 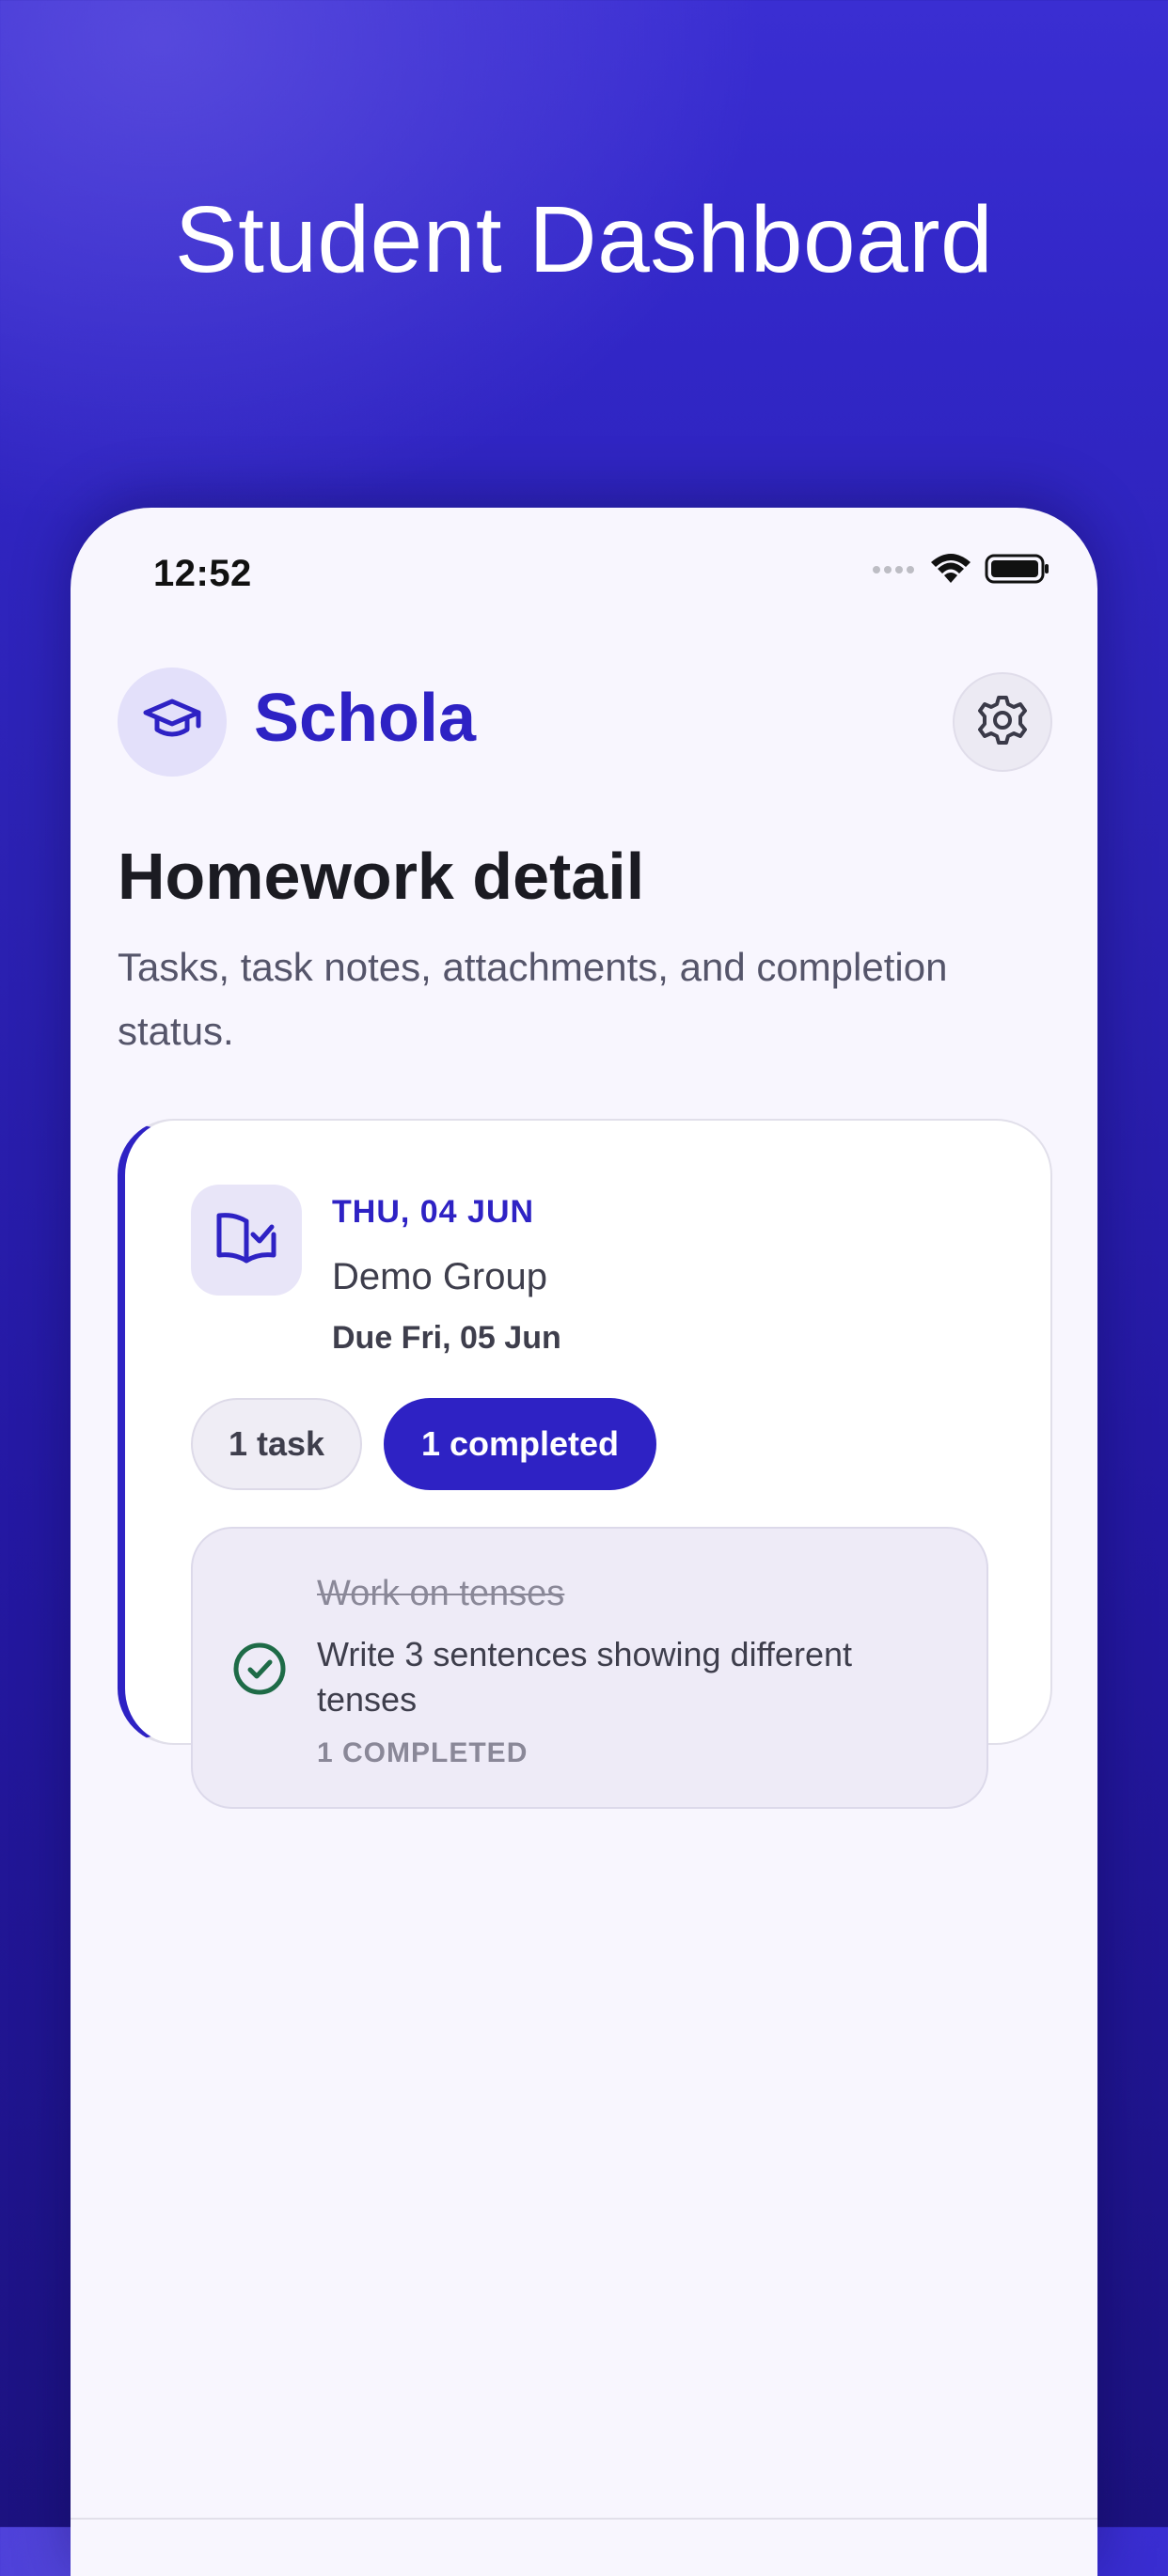 I want to click on book-check-icon, so click(x=246, y=1240).